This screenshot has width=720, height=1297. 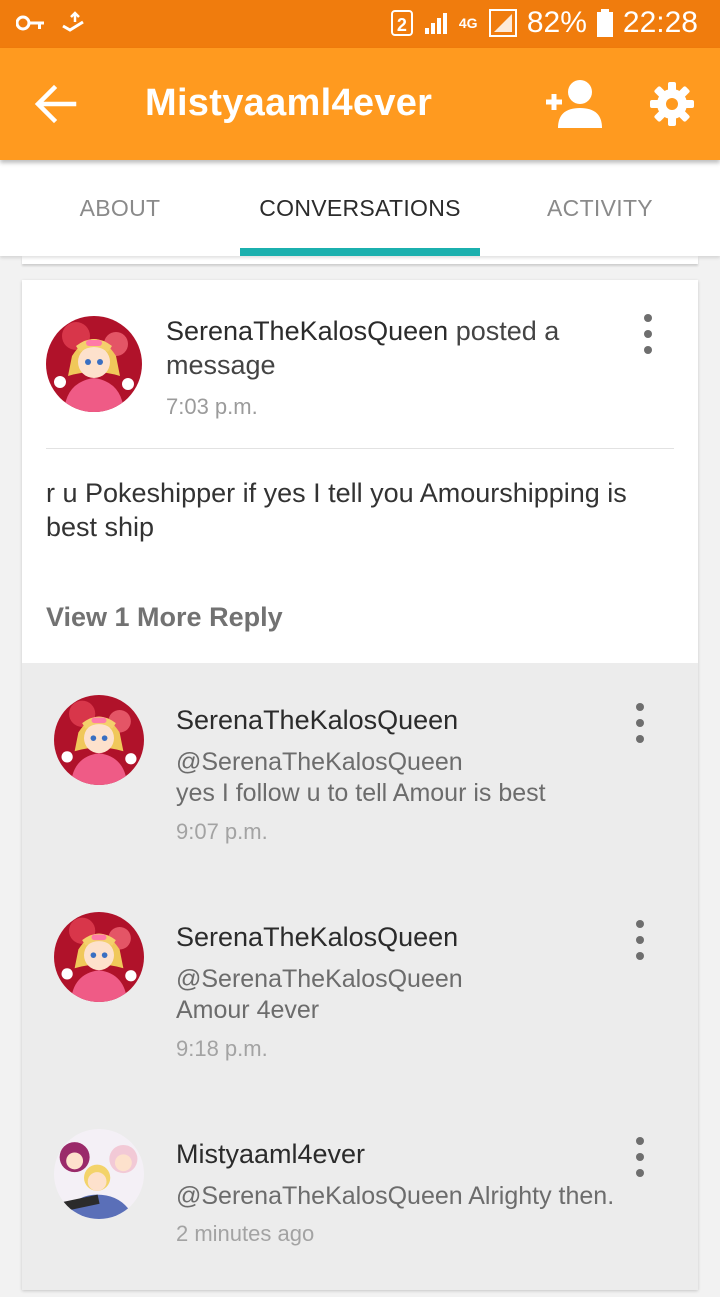 What do you see at coordinates (270, 1154) in the screenshot?
I see `reply-author: Mistyaaml4ever` at bounding box center [270, 1154].